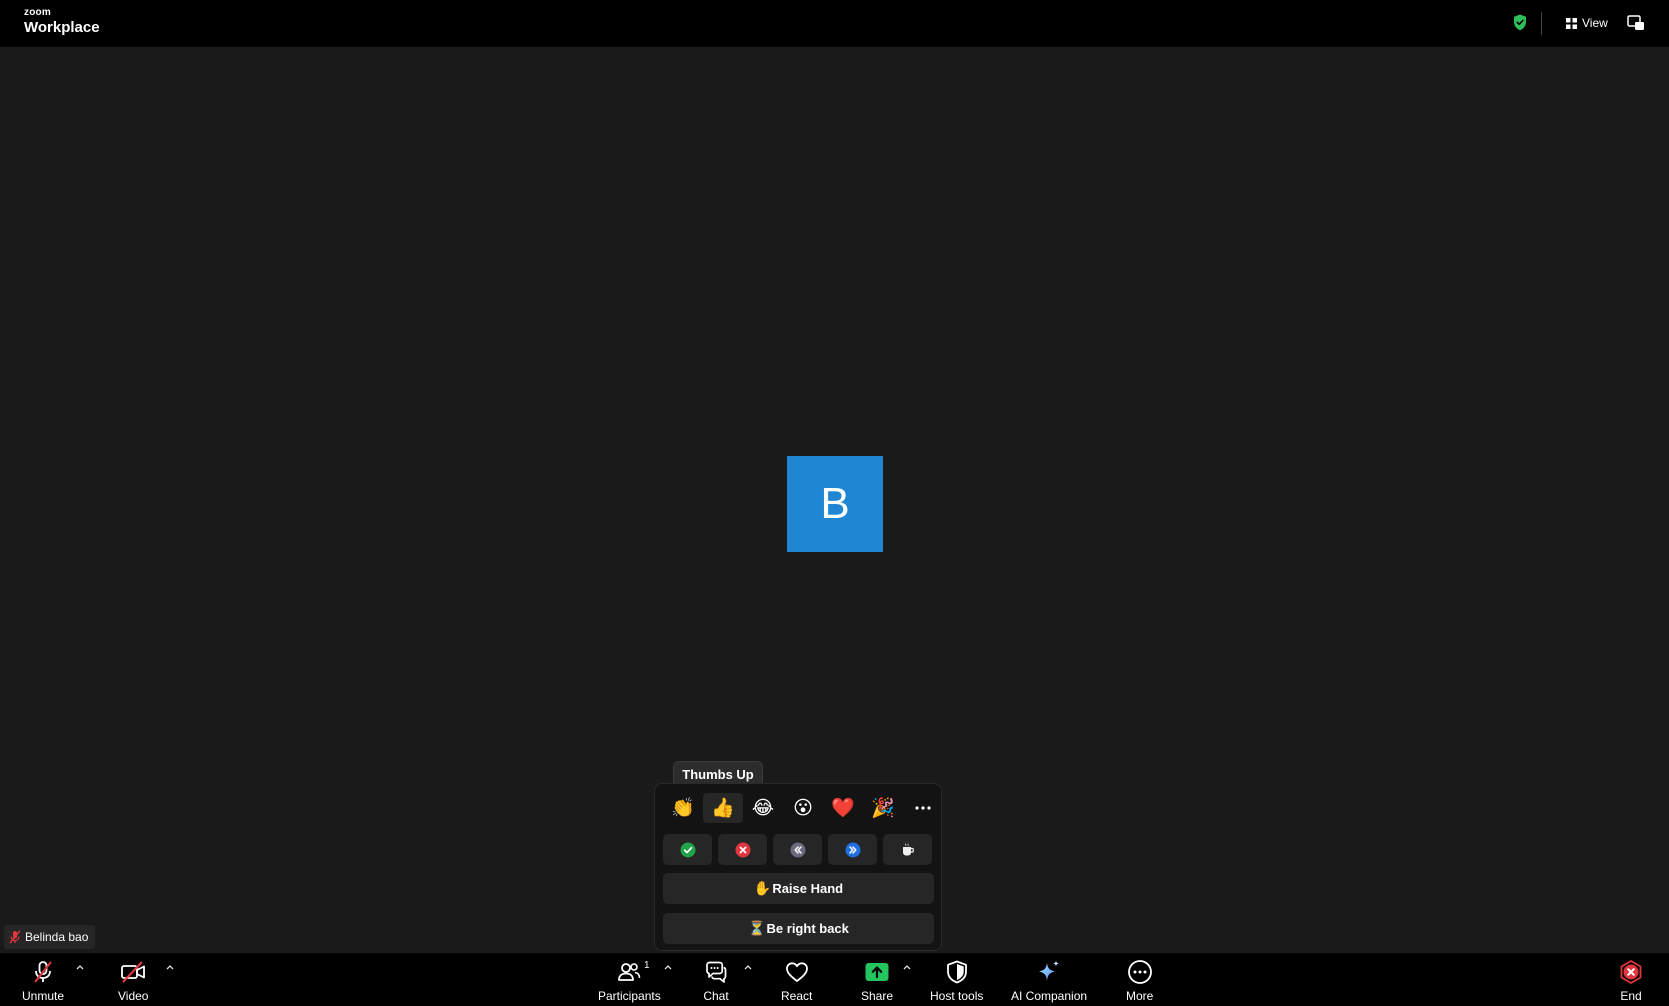 The width and height of the screenshot is (1669, 1006). Describe the element at coordinates (1631, 996) in the screenshot. I see `end-label: End` at that location.